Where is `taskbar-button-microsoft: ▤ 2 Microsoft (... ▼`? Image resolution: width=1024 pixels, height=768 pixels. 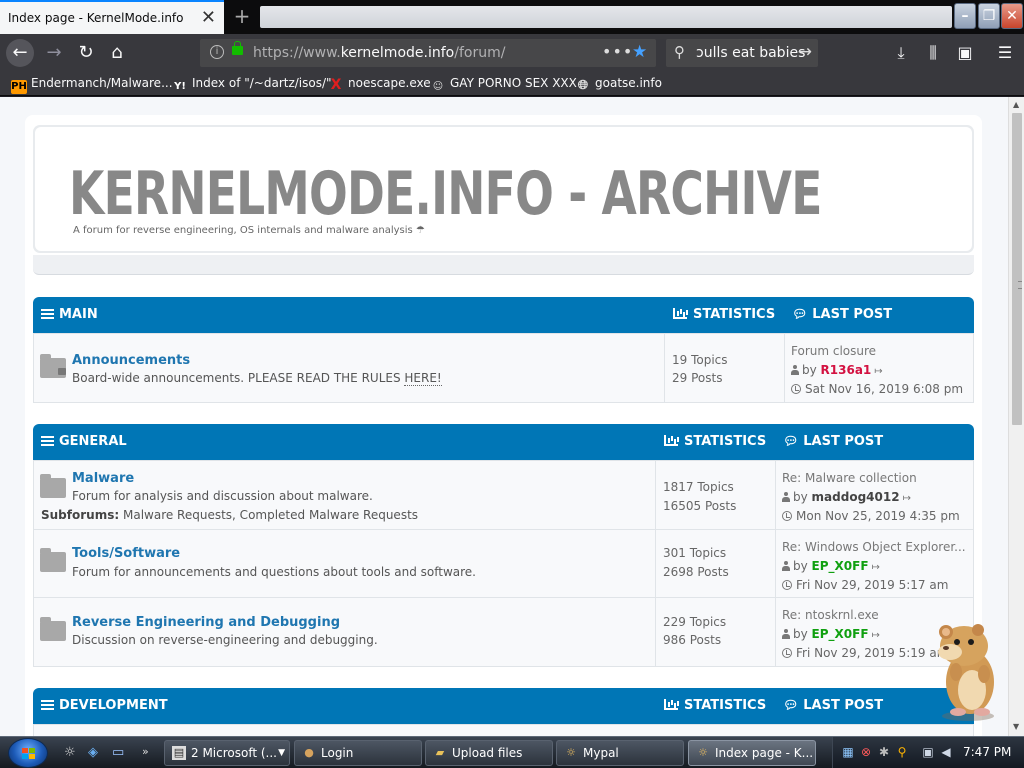 taskbar-button-microsoft: ▤ 2 Microsoft (... ▼ is located at coordinates (227, 753).